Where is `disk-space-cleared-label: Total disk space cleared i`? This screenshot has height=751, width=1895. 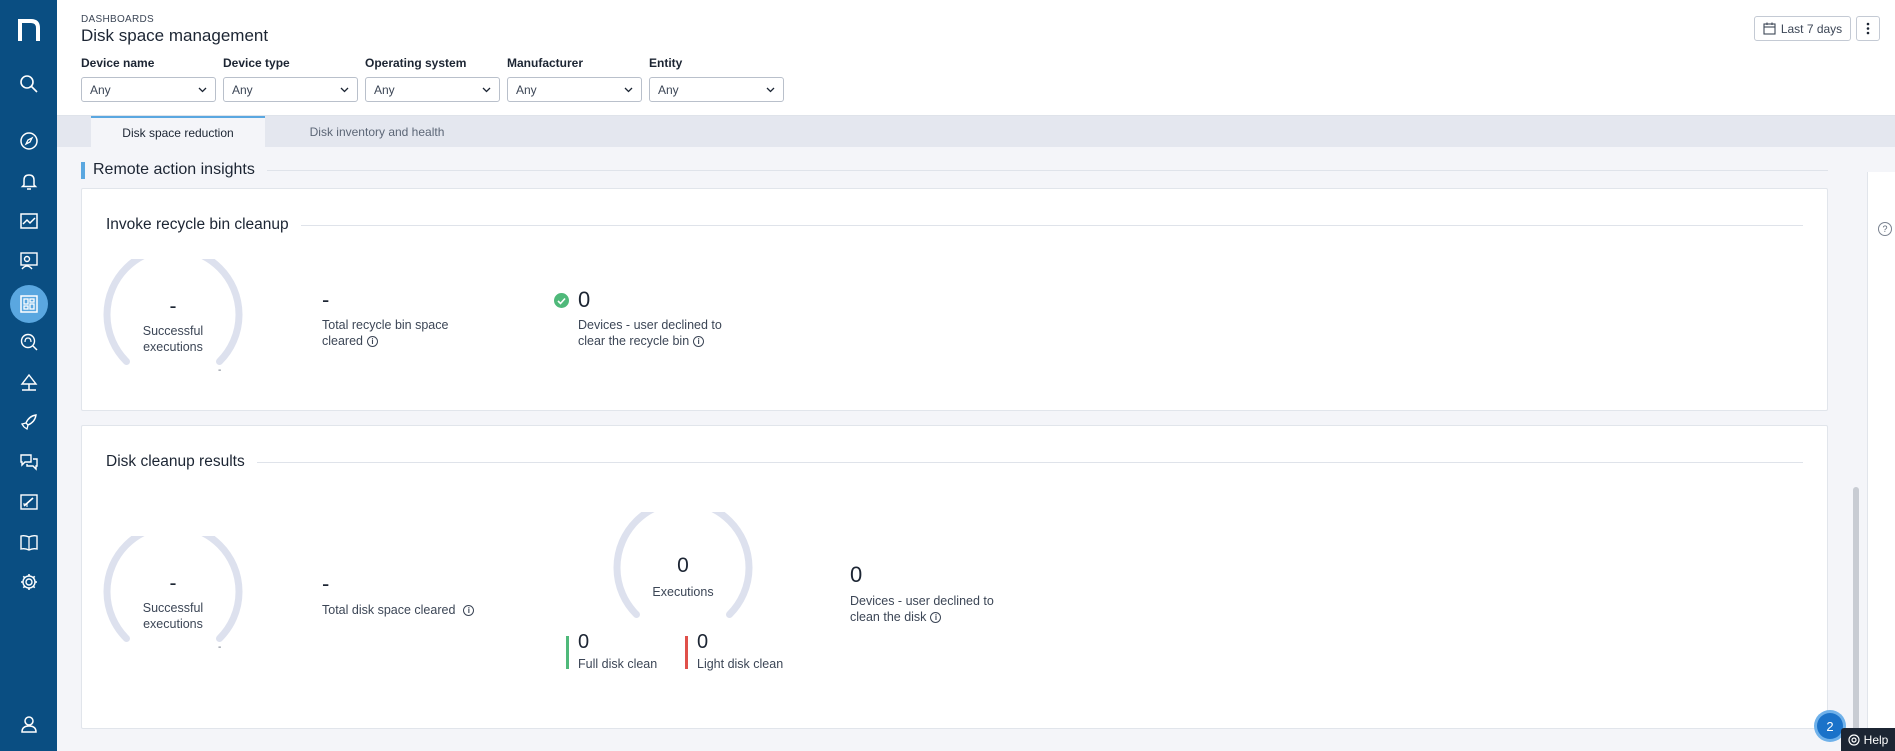
disk-space-cleared-label: Total disk space cleared i is located at coordinates (398, 610).